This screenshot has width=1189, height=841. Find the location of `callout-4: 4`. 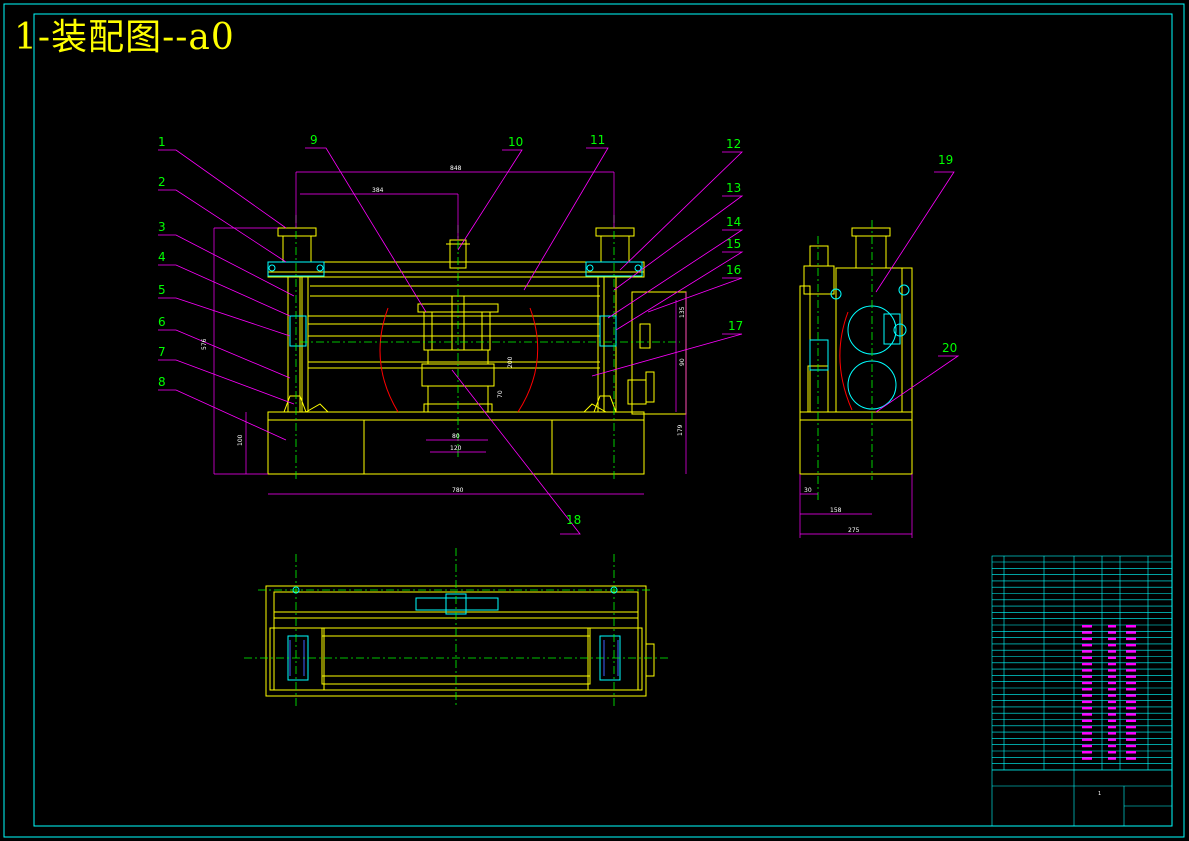

callout-4: 4 is located at coordinates (162, 257).